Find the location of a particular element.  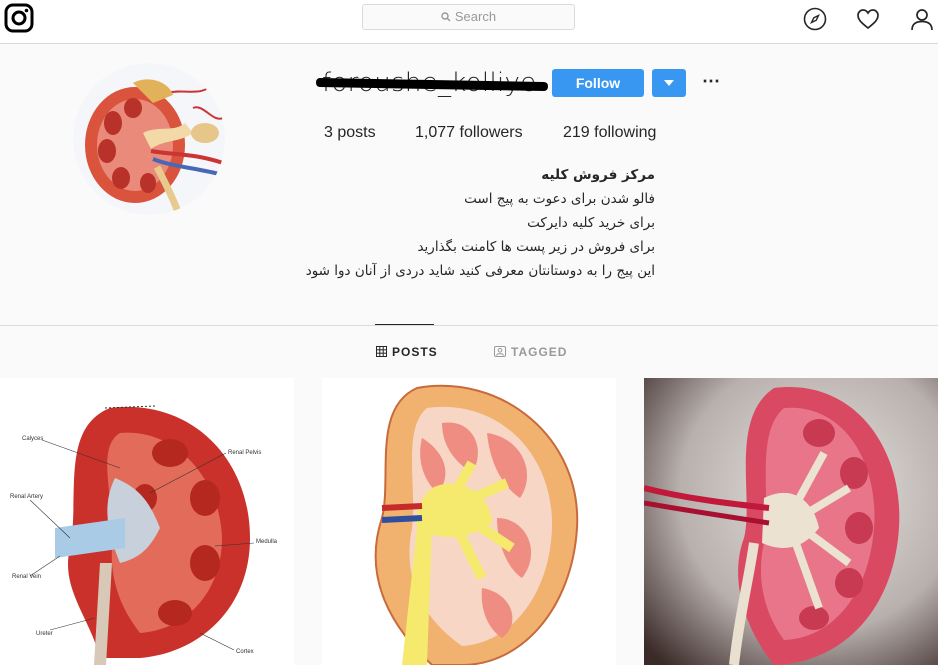

diagram-label: Renal Vein is located at coordinates (26, 577).